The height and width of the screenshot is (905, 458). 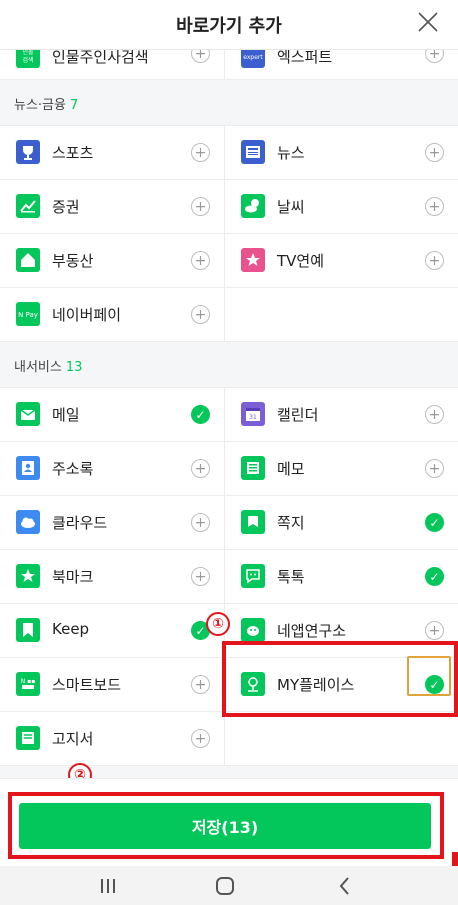 What do you see at coordinates (341, 152) in the screenshot?
I see `shortcut-item-news: 뉴스 +` at bounding box center [341, 152].